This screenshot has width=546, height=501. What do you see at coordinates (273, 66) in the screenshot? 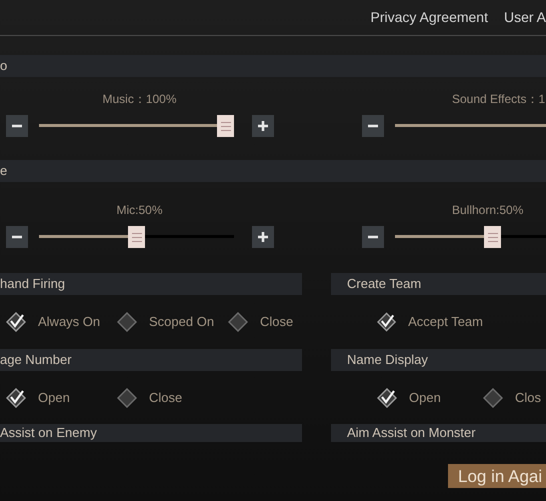
I see `section-header: o` at bounding box center [273, 66].